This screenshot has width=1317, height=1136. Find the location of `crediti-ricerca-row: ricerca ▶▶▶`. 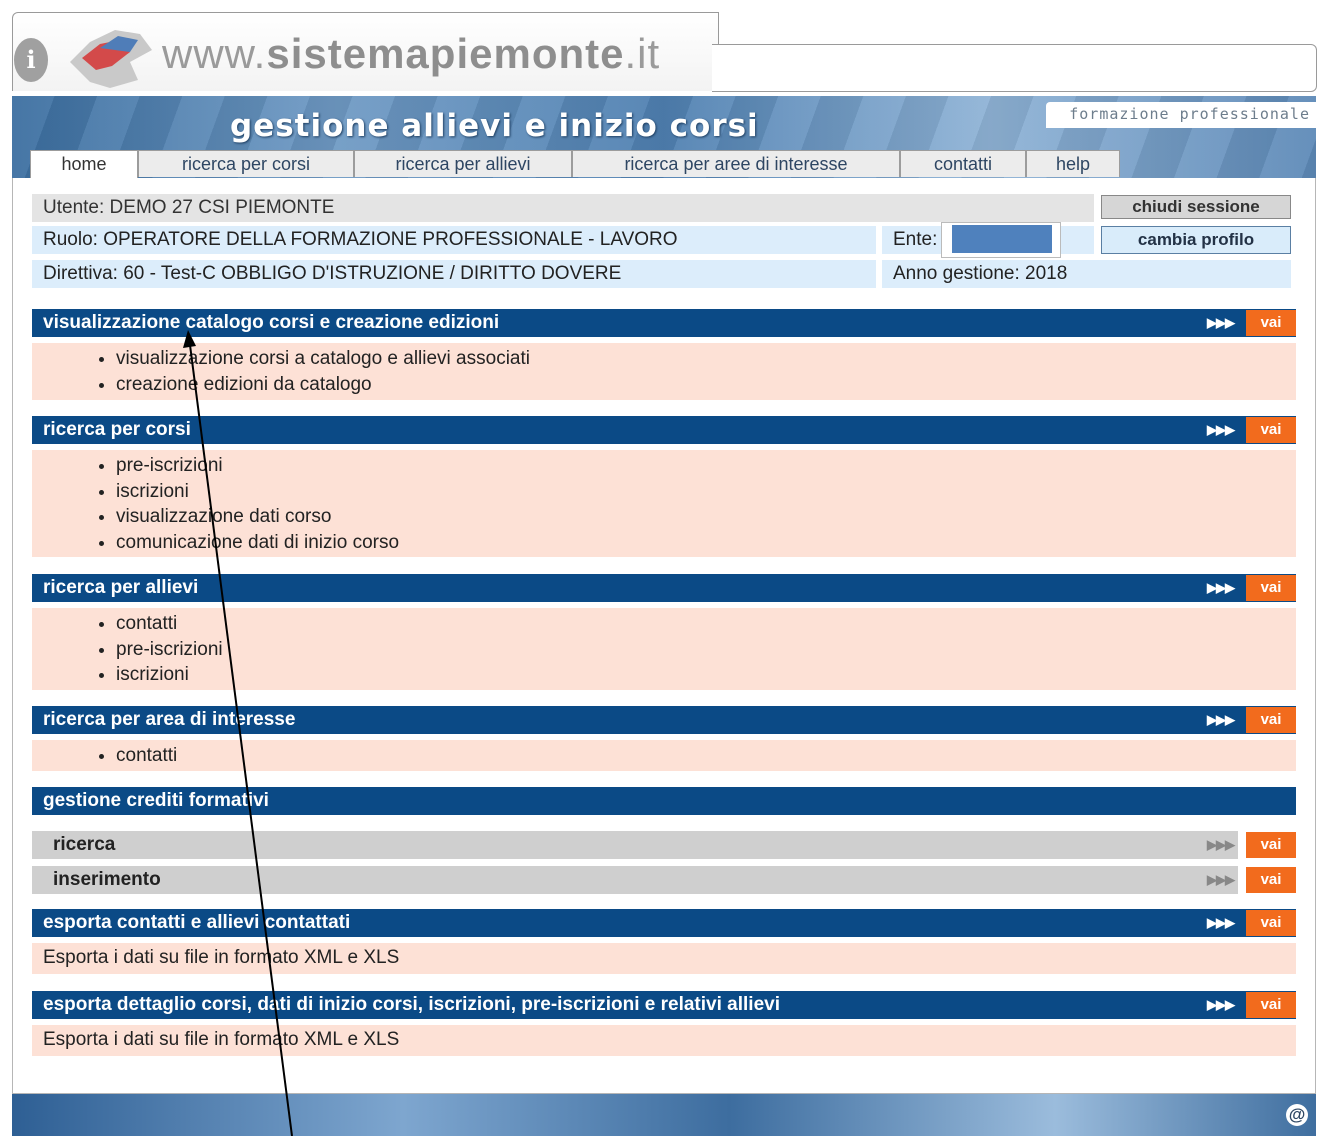

crediti-ricerca-row: ricerca ▶▶▶ is located at coordinates (635, 845).